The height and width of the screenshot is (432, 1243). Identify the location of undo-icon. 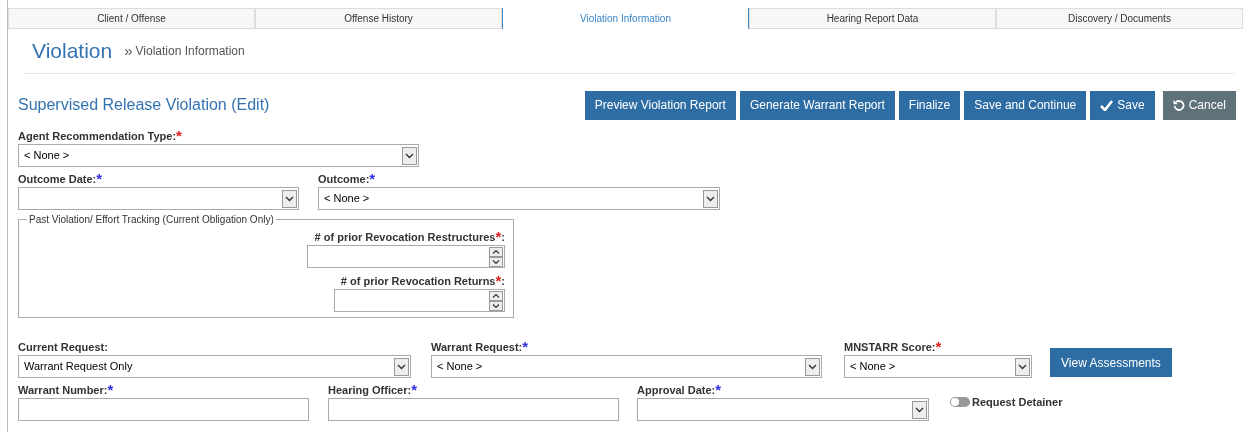
(1178, 105).